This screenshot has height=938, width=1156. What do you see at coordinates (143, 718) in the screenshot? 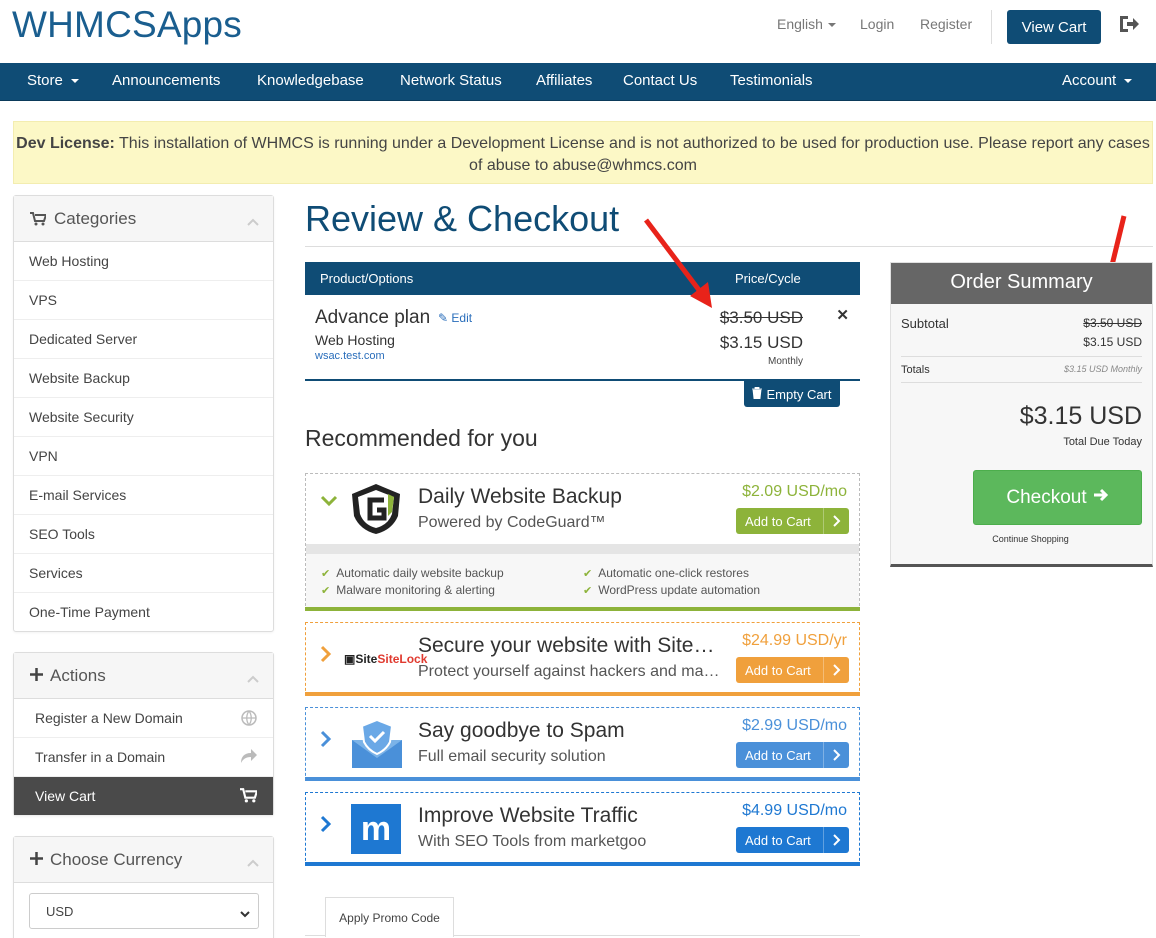
I see `action-register-domain: Register a New Domain` at bounding box center [143, 718].